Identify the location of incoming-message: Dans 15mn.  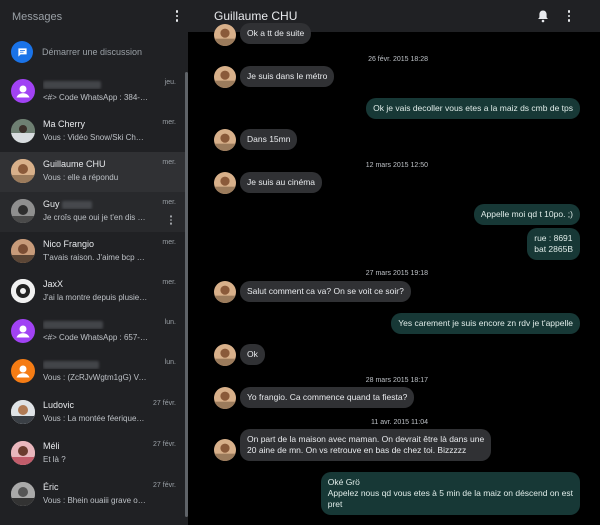
(269, 139).